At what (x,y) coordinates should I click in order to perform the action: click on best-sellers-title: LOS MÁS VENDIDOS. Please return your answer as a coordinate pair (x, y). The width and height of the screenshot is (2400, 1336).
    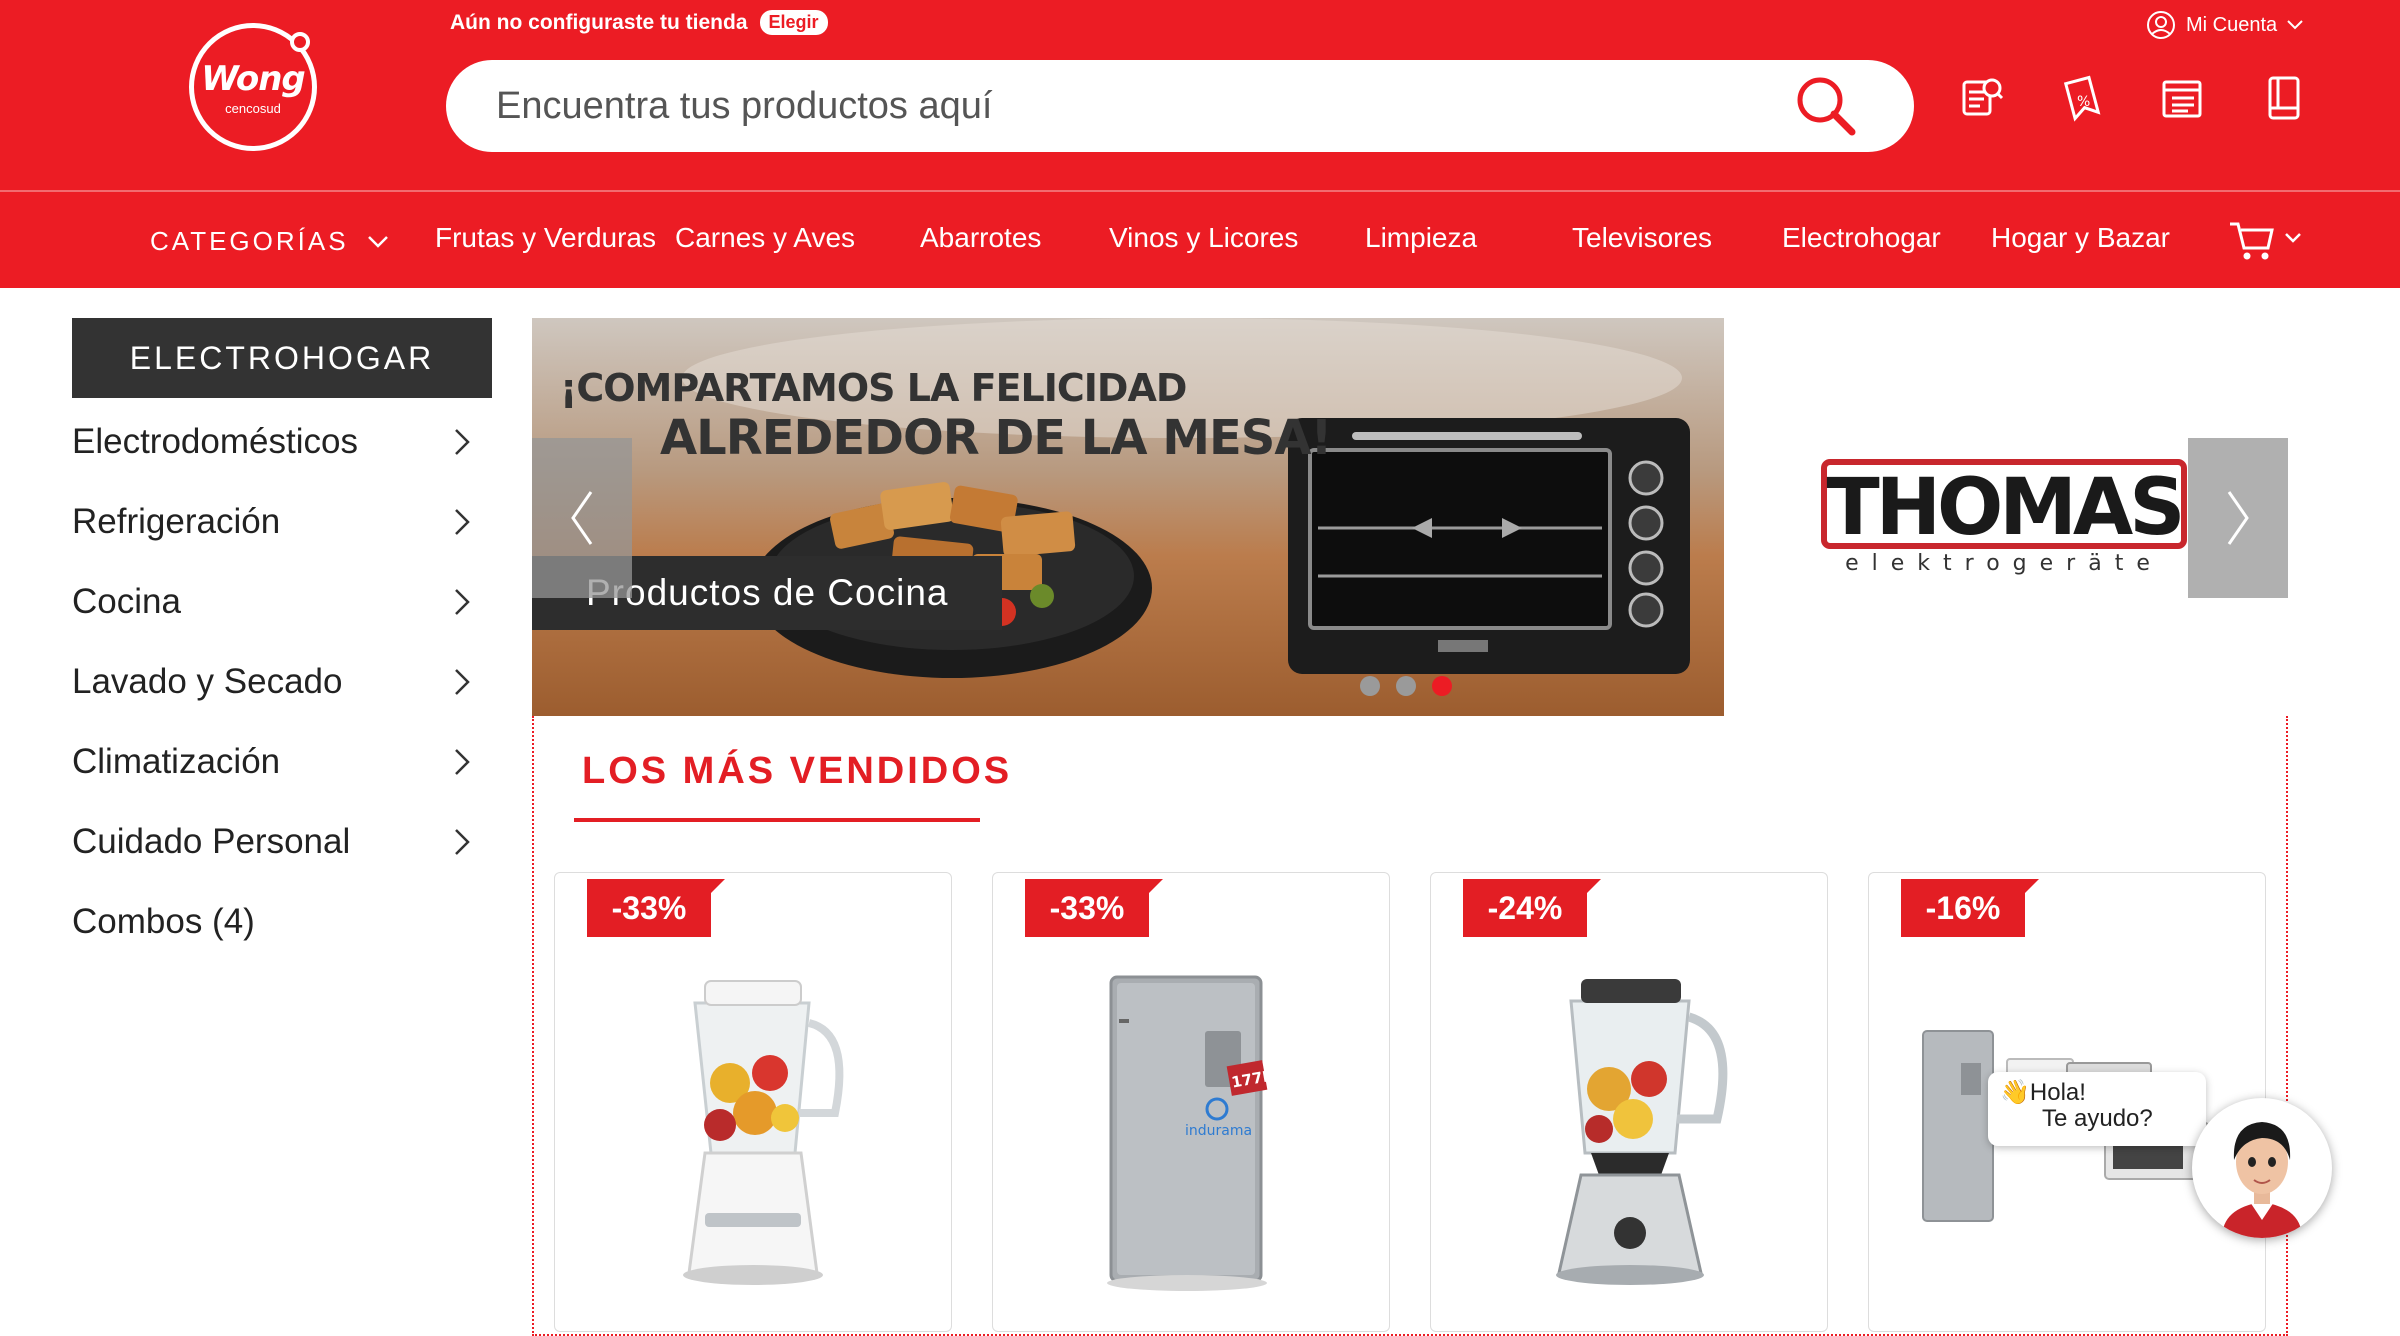
    Looking at the image, I should click on (797, 771).